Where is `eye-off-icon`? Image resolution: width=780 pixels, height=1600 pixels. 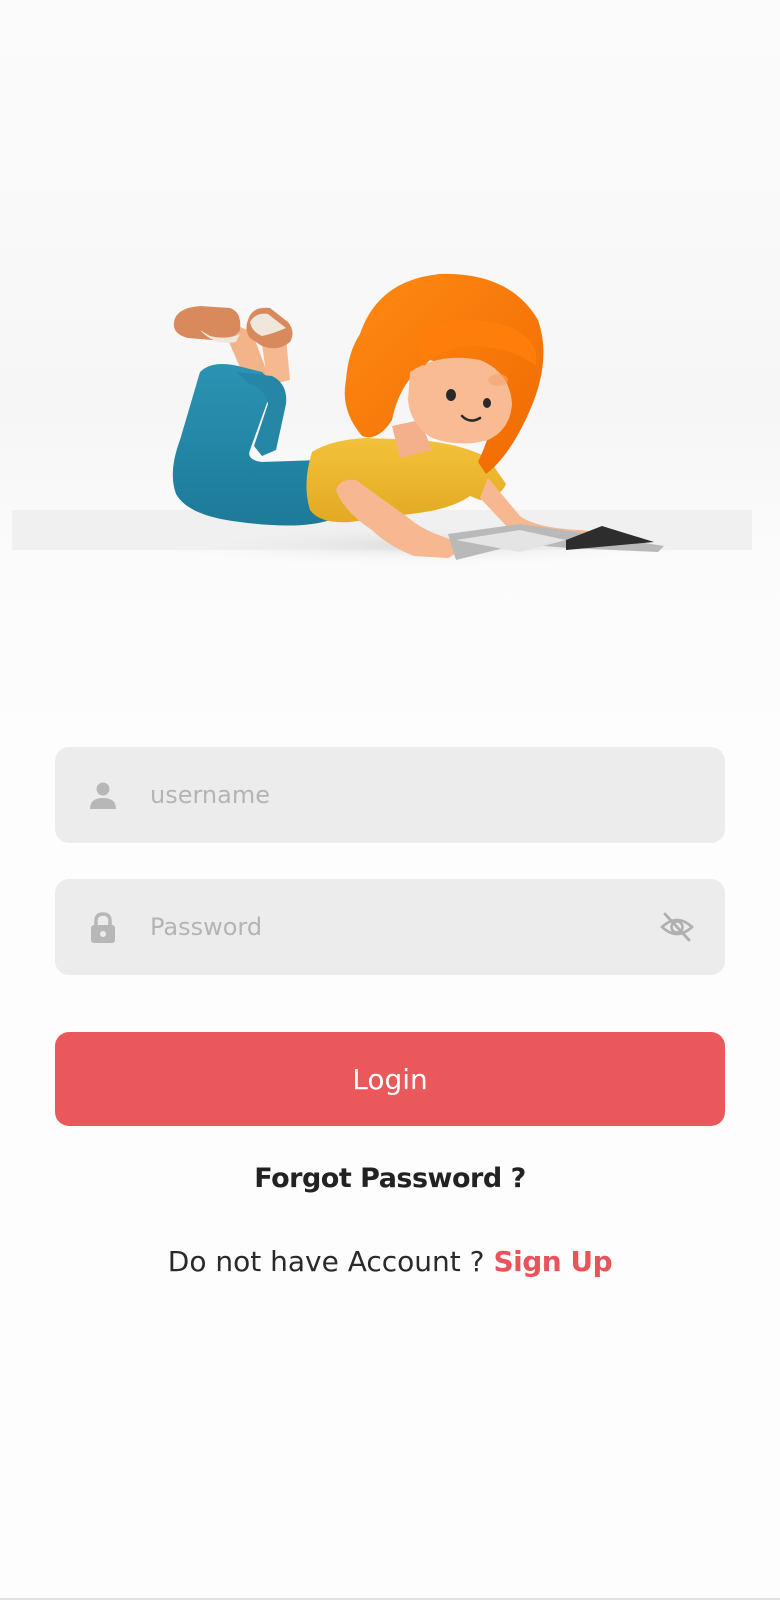 eye-off-icon is located at coordinates (677, 927).